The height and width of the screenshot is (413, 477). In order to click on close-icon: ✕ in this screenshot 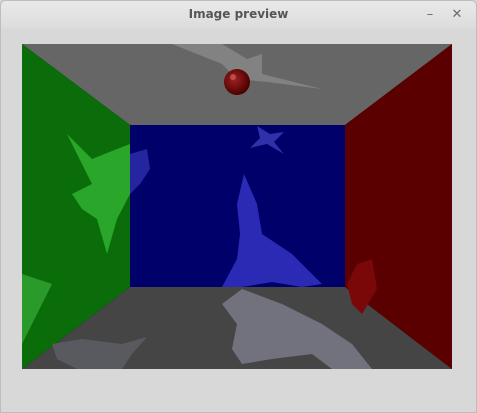, I will do `click(457, 14)`.